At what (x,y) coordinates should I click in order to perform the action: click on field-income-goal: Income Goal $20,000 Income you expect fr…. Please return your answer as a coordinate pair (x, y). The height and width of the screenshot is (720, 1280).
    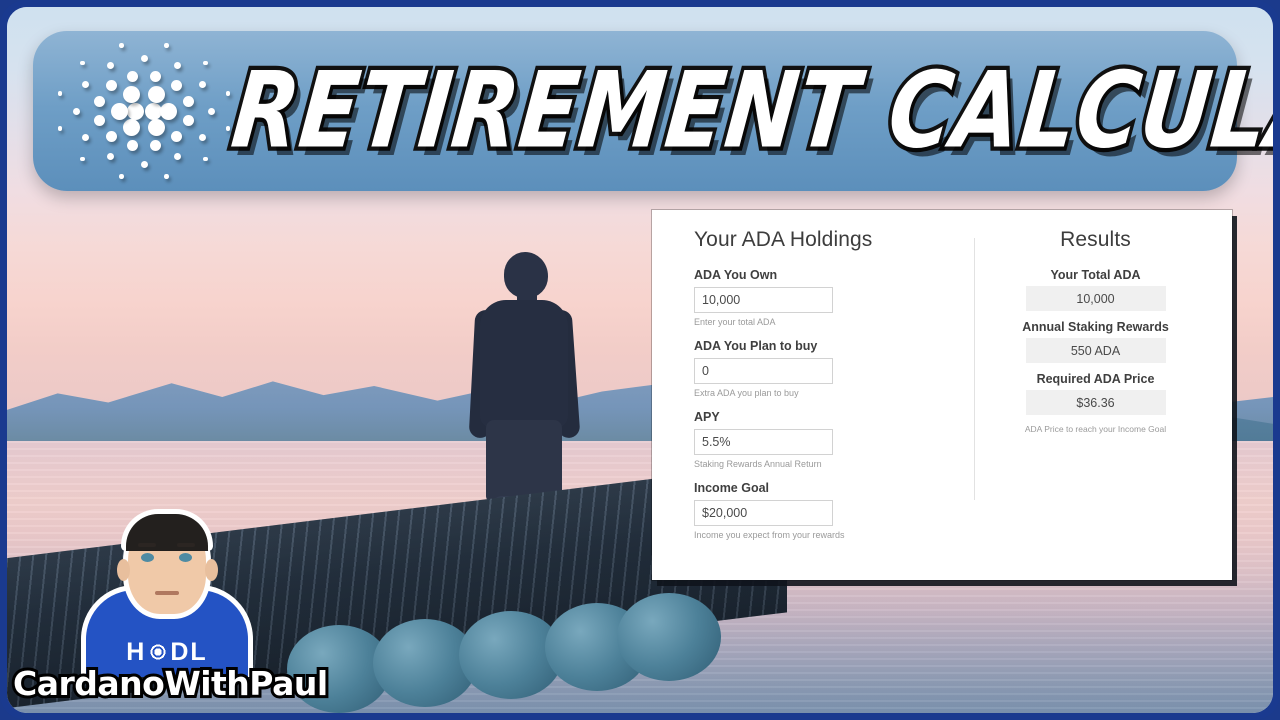
    Looking at the image, I should click on (834, 510).